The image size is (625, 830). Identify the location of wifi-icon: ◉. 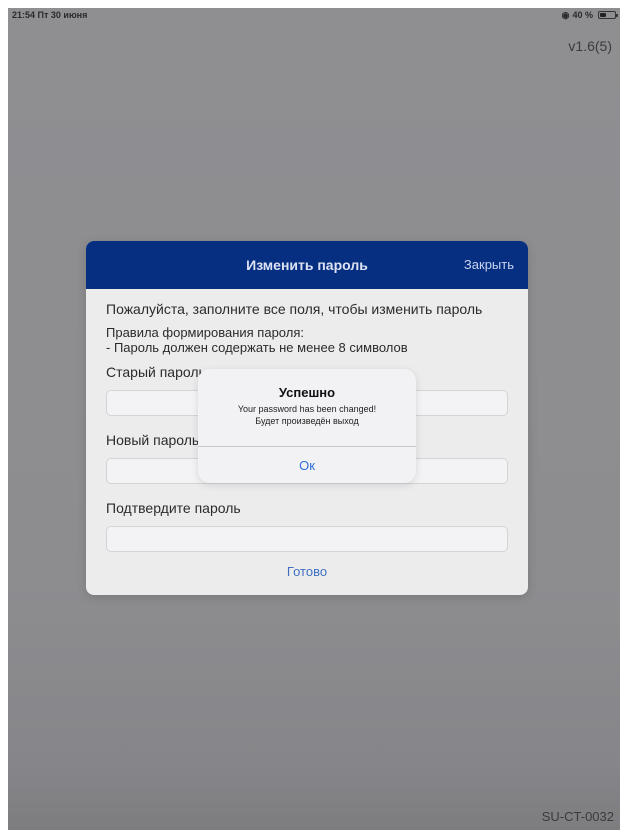
(565, 14).